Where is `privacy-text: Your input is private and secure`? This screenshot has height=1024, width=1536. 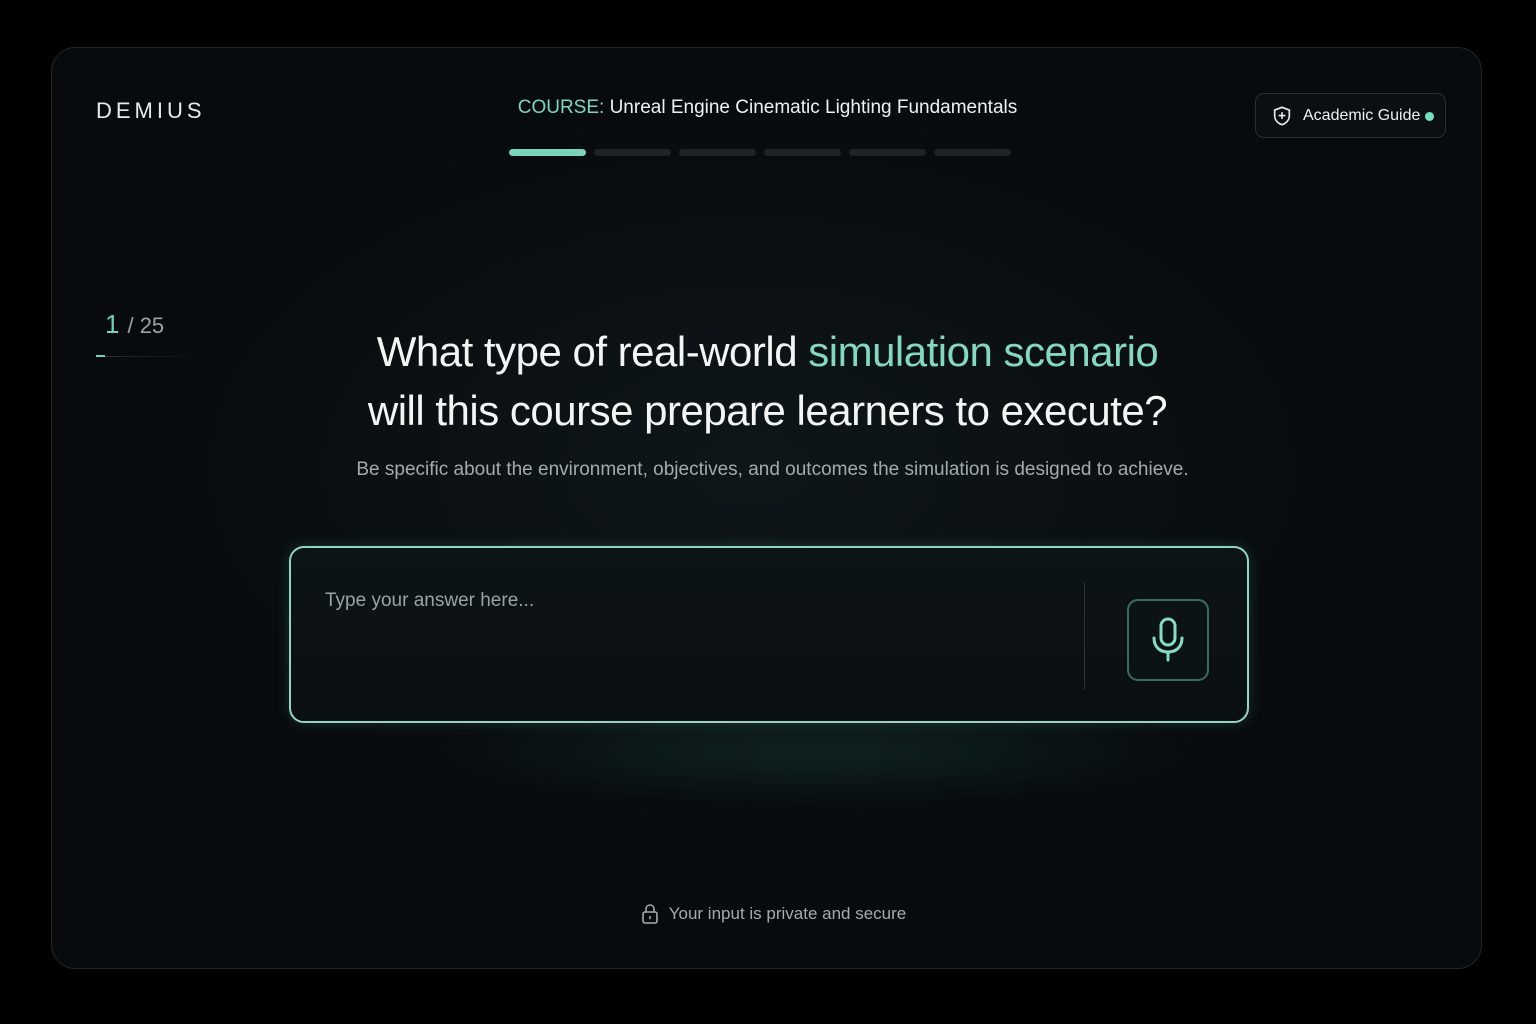
privacy-text: Your input is private and secure is located at coordinates (787, 913).